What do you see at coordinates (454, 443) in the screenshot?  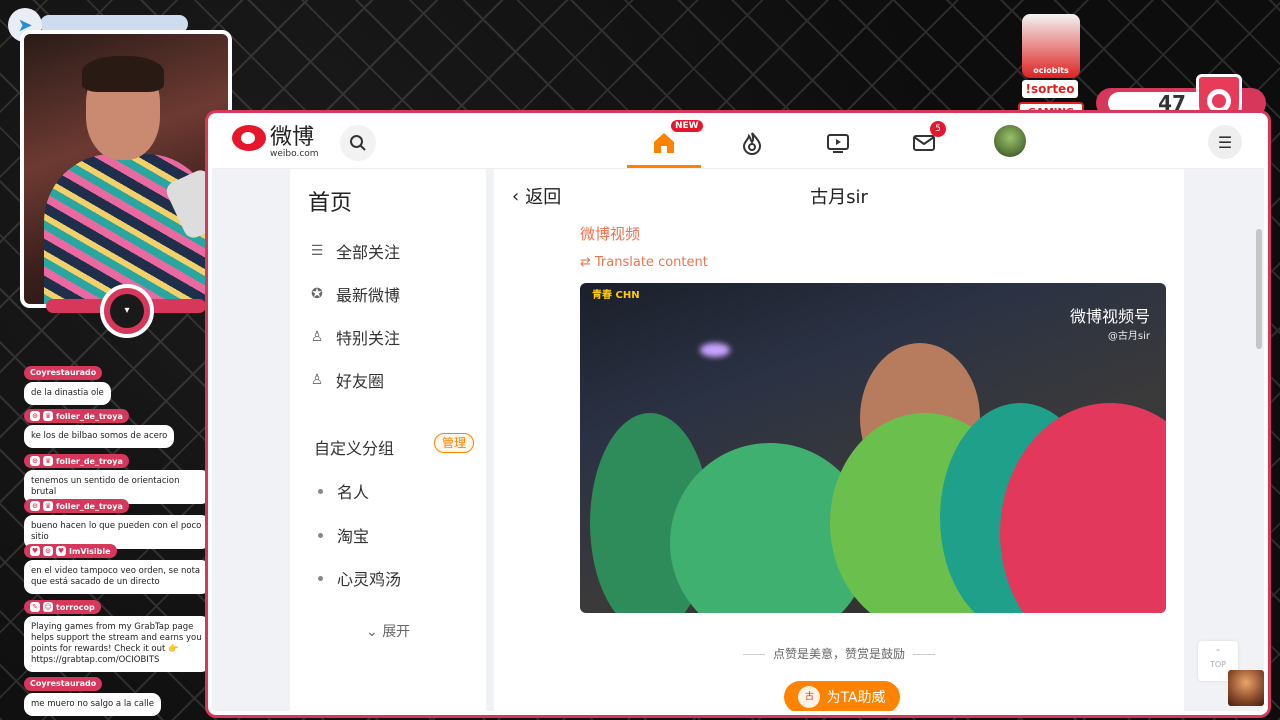 I see `manage-groups-button: 管理` at bounding box center [454, 443].